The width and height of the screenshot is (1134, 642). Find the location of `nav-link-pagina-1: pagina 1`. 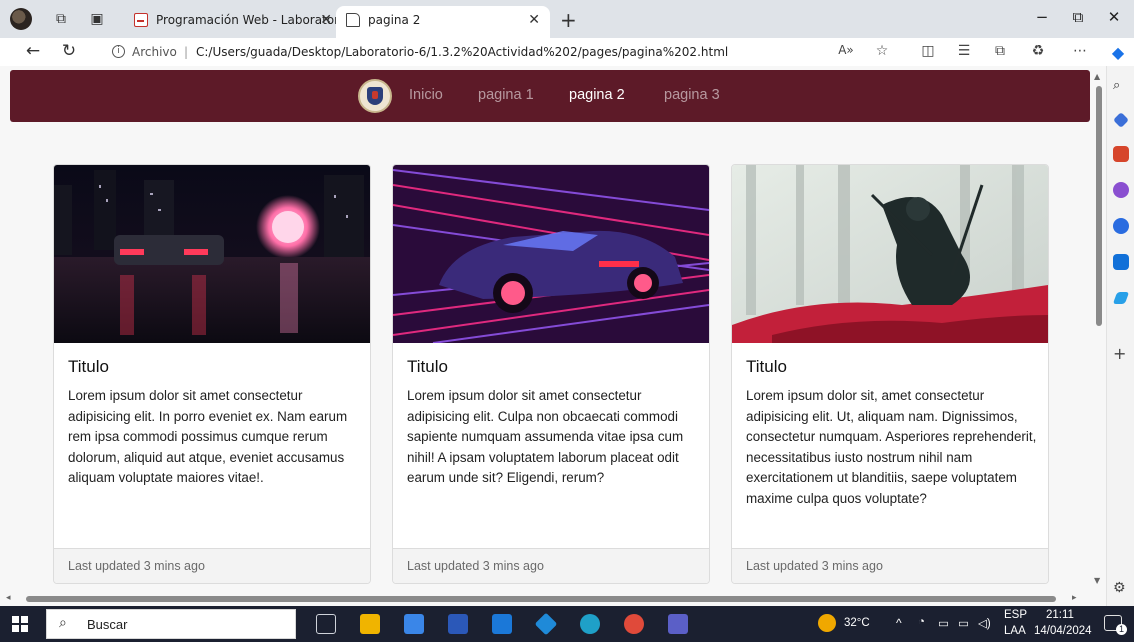

nav-link-pagina-1: pagina 1 is located at coordinates (506, 95).